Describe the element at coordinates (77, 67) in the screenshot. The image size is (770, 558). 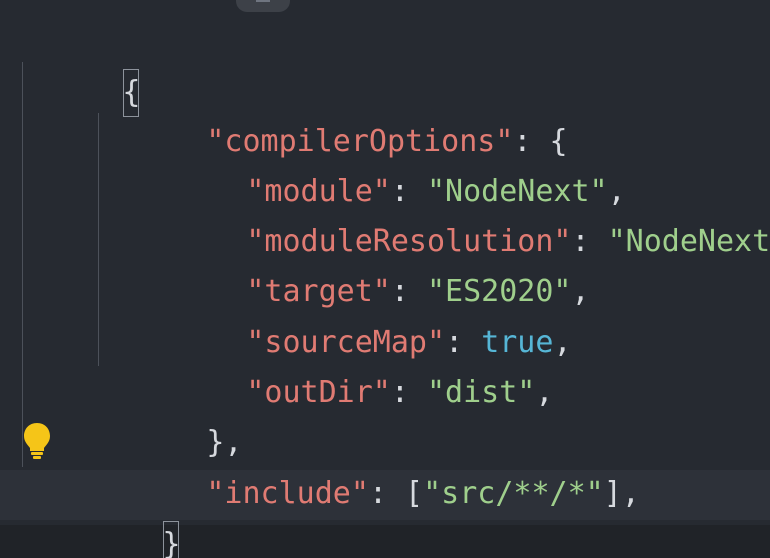
I see `code-line-1: {` at that location.